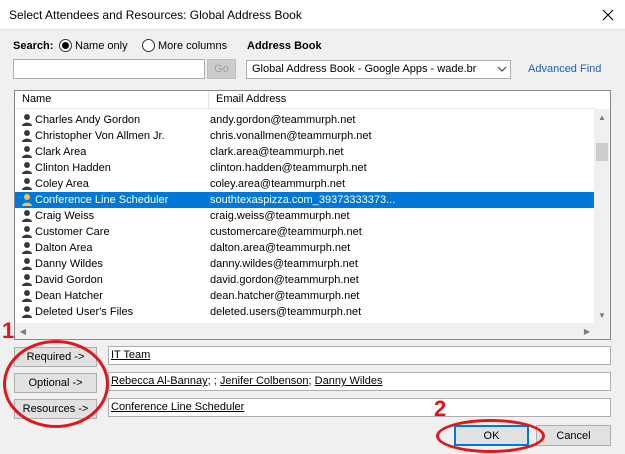  I want to click on scroll-corner, so click(602, 331).